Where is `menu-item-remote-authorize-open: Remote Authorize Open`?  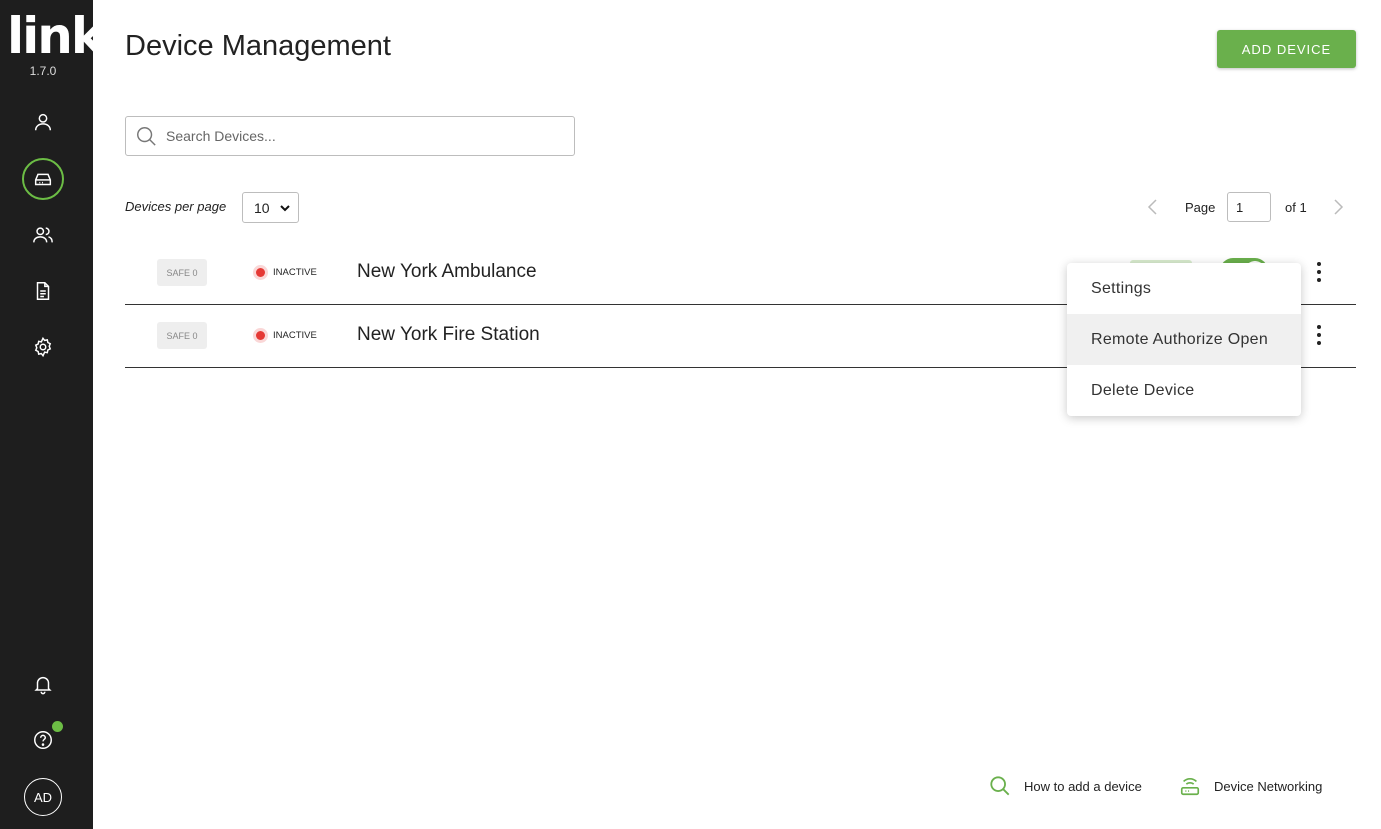 menu-item-remote-authorize-open: Remote Authorize Open is located at coordinates (1184, 339).